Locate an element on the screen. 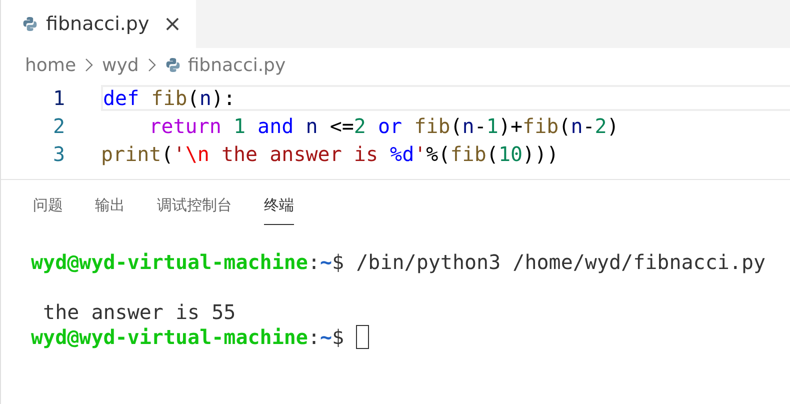 The image size is (790, 404). code-line: def fib(n): is located at coordinates (445, 98).